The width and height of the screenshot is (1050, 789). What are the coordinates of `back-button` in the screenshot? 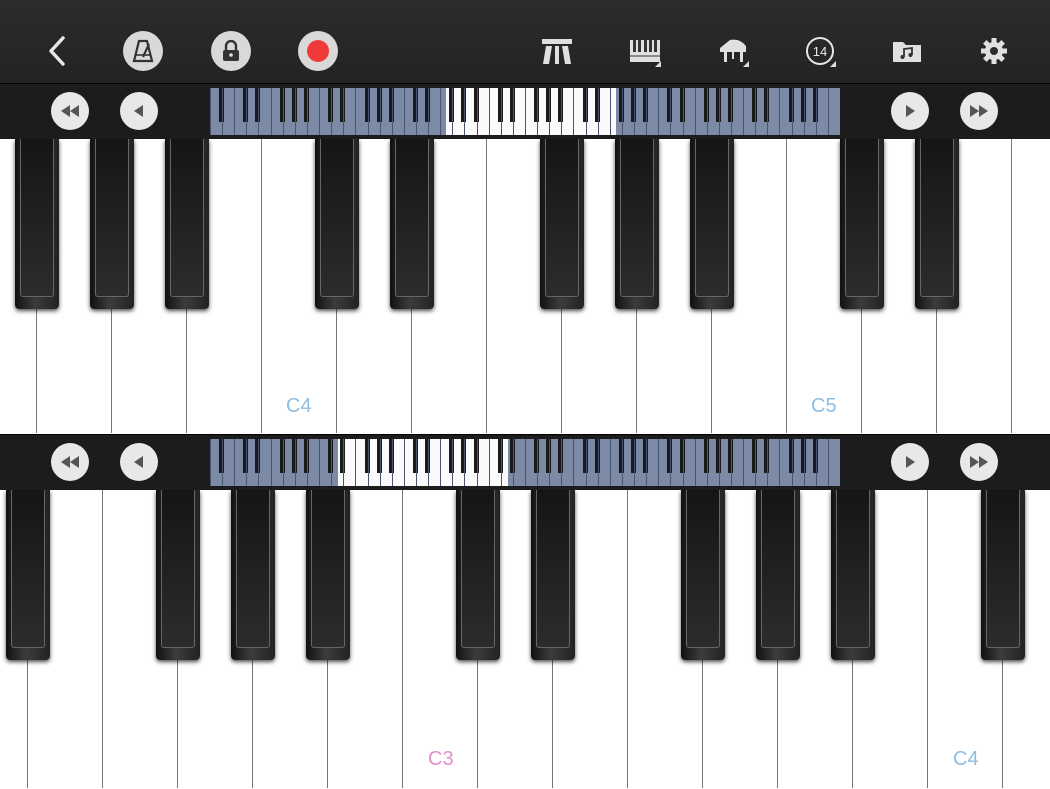 It's located at (57, 51).